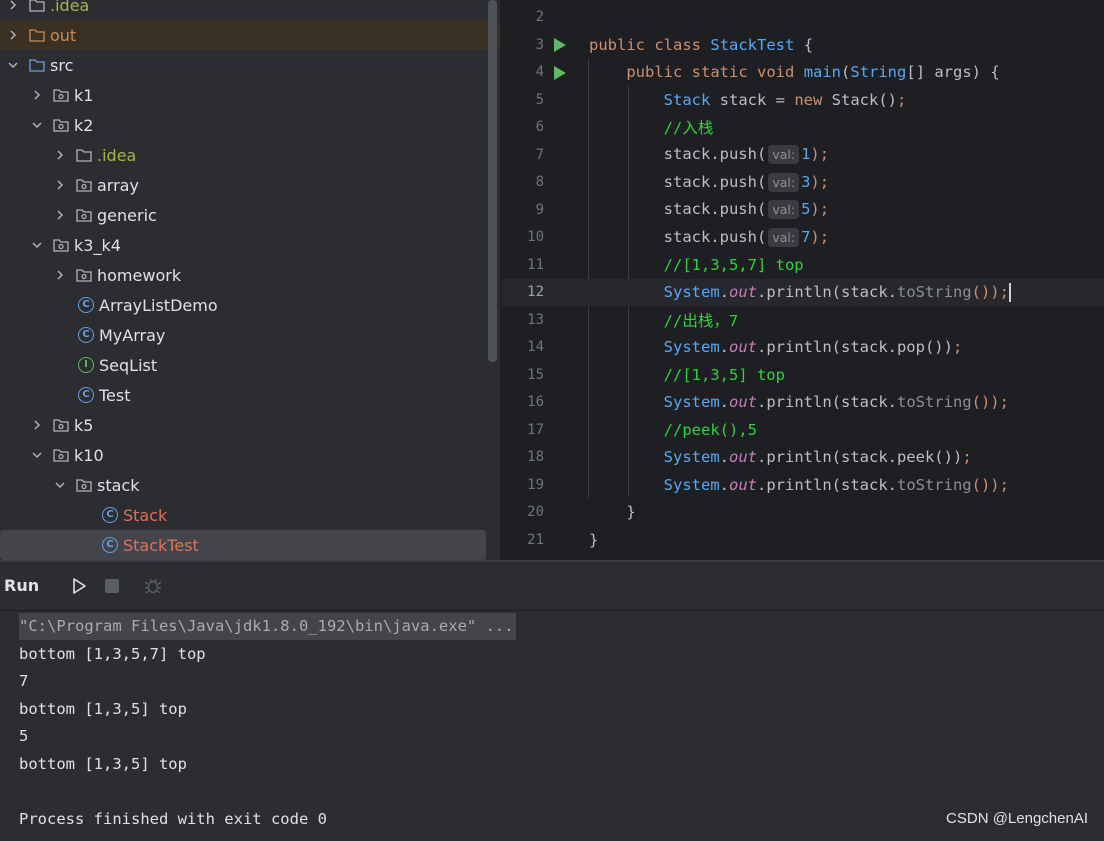  What do you see at coordinates (803, 17) in the screenshot?
I see `code-line: 2` at bounding box center [803, 17].